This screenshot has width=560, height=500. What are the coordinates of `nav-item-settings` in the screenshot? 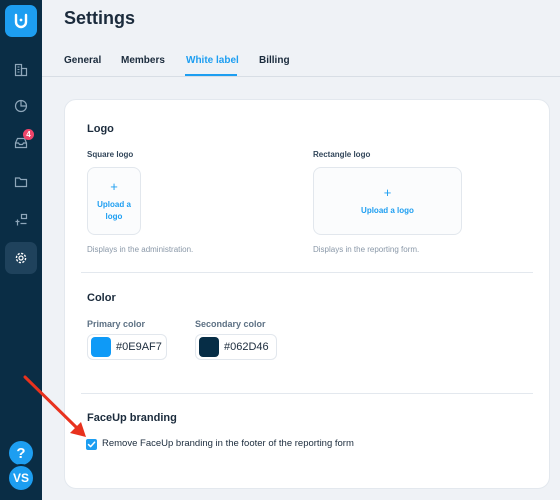 It's located at (21, 258).